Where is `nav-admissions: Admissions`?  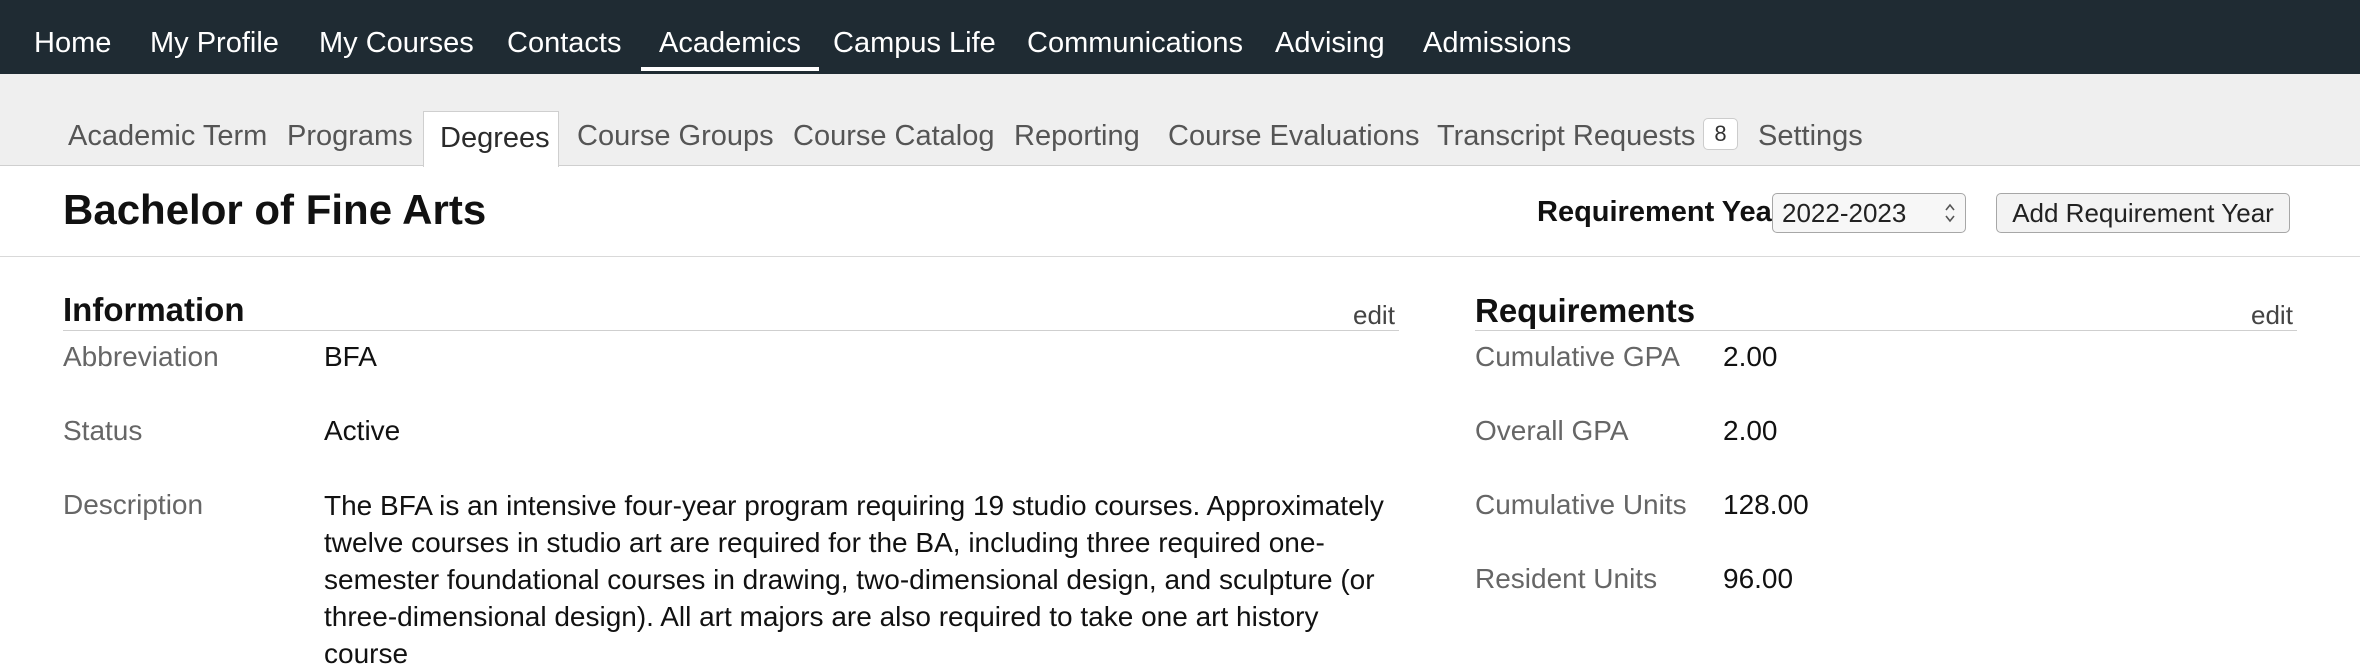 nav-admissions: Admissions is located at coordinates (1497, 37).